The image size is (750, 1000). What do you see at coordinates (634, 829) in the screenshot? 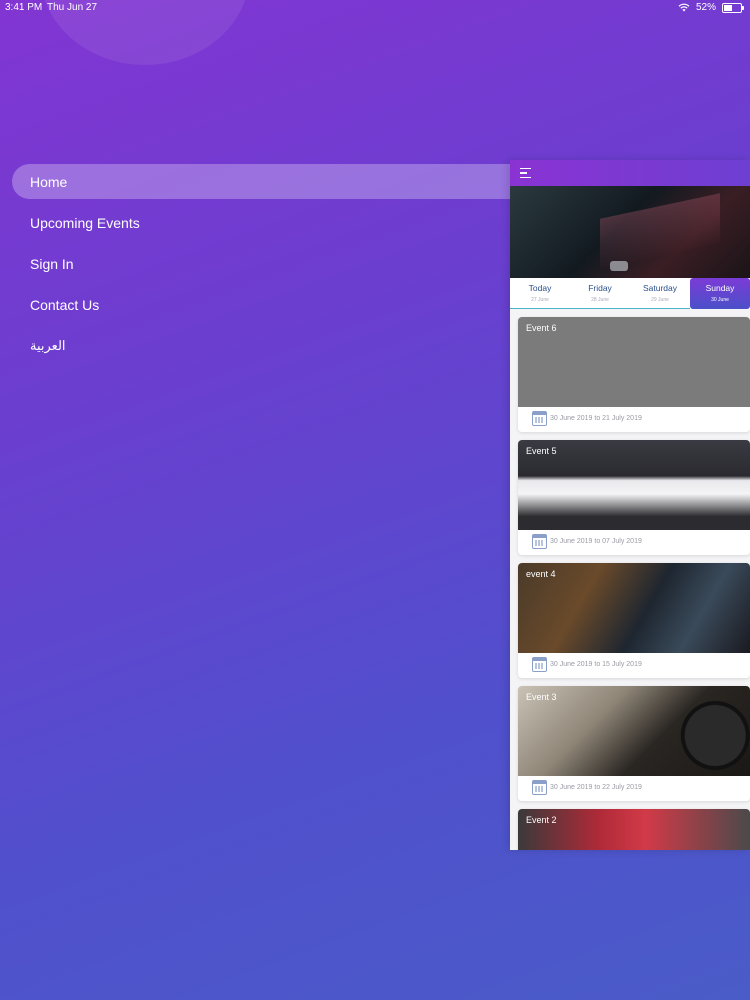
I see `event-card: Event 2` at bounding box center [634, 829].